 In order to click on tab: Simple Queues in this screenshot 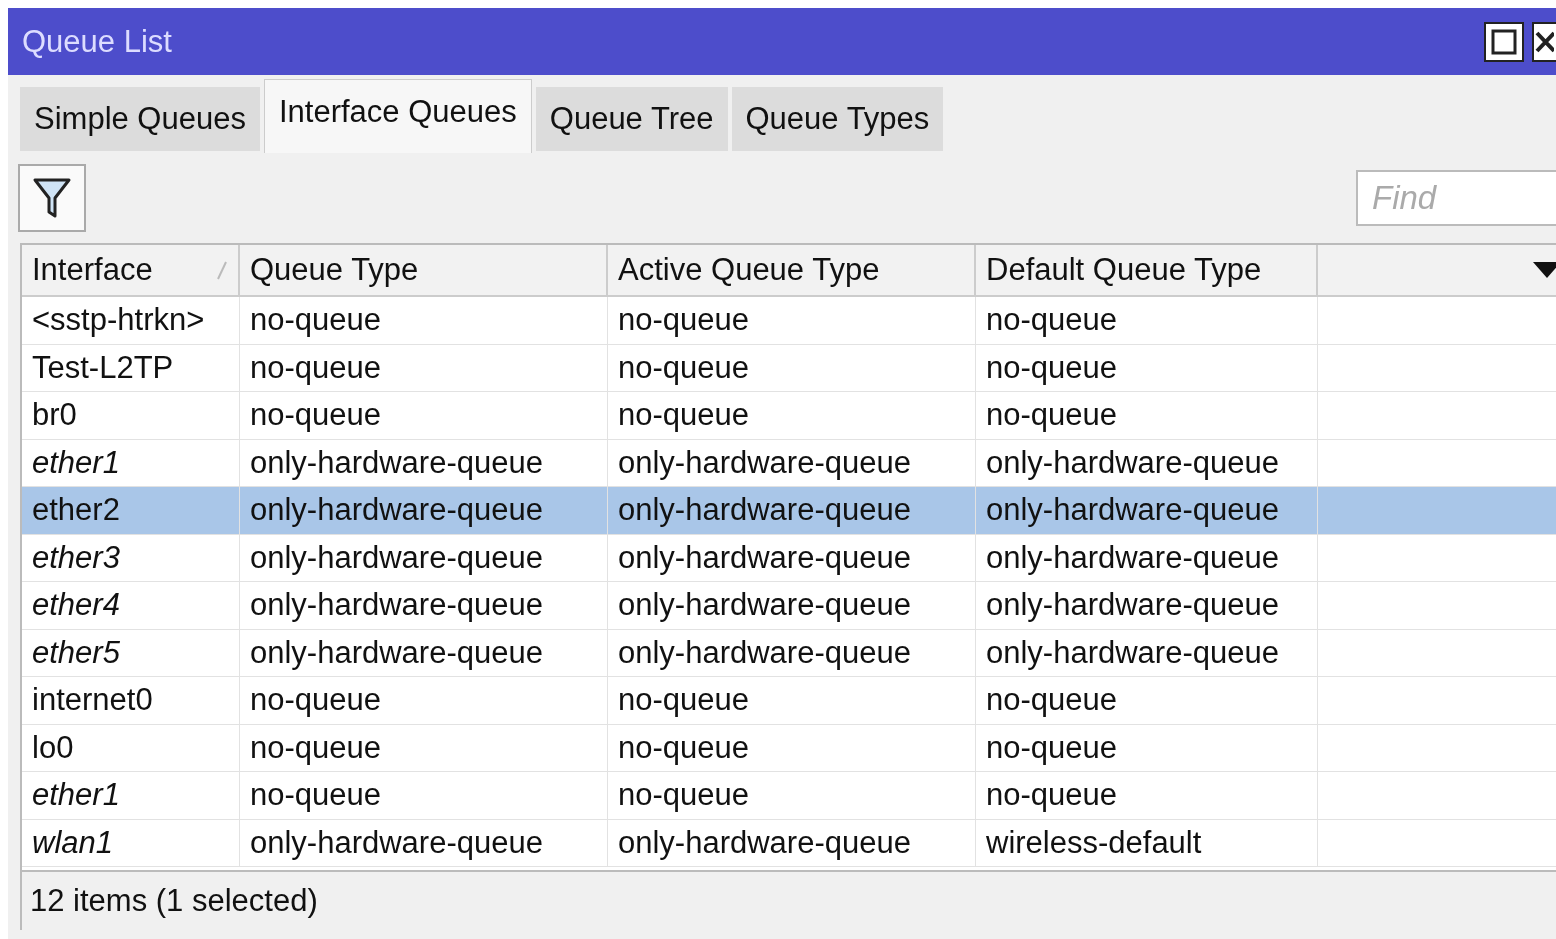, I will do `click(140, 119)`.